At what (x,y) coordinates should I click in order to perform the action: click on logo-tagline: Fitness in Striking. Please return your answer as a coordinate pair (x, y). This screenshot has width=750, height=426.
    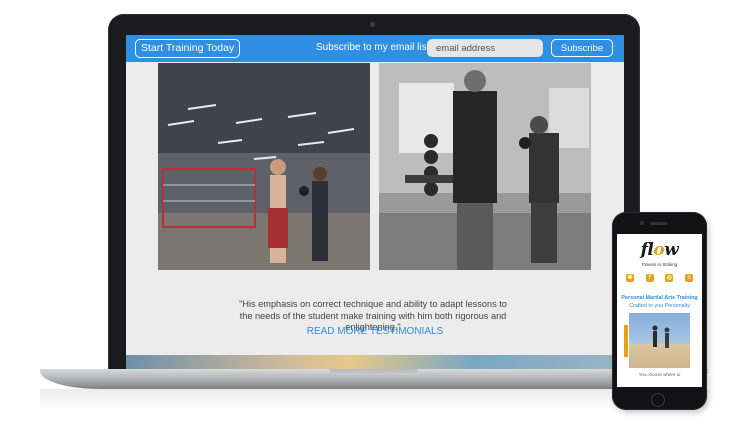
    Looking at the image, I should click on (659, 264).